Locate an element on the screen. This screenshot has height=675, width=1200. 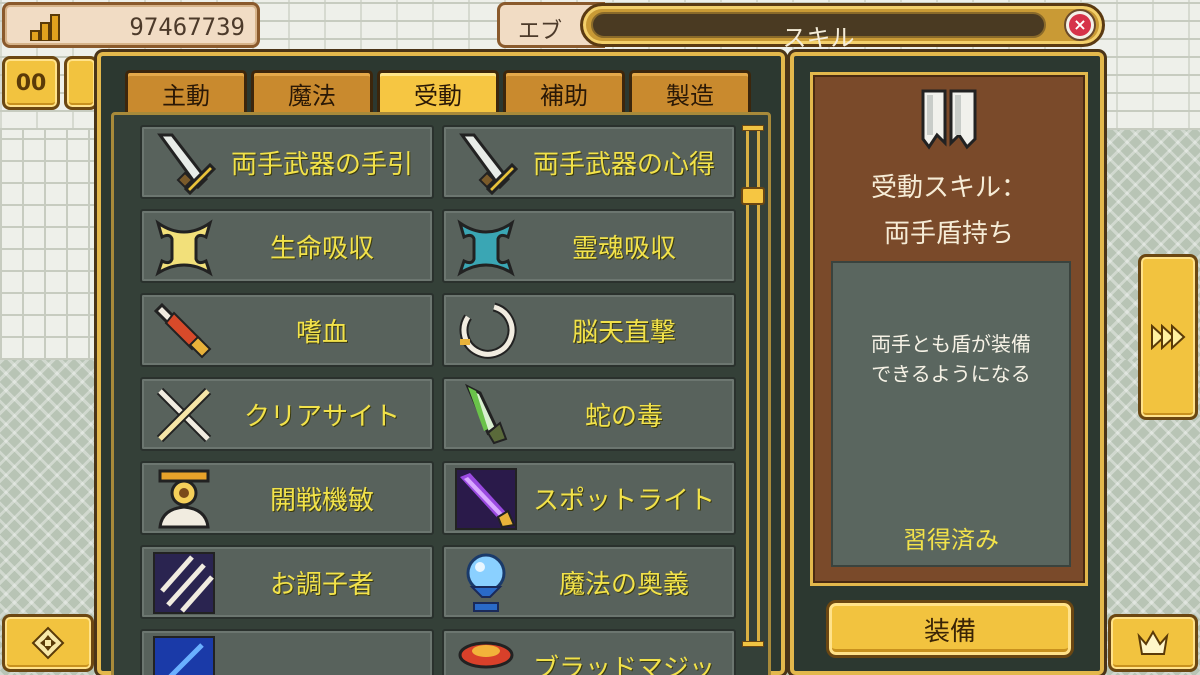
hourglass-icon is located at coordinates (184, 499).